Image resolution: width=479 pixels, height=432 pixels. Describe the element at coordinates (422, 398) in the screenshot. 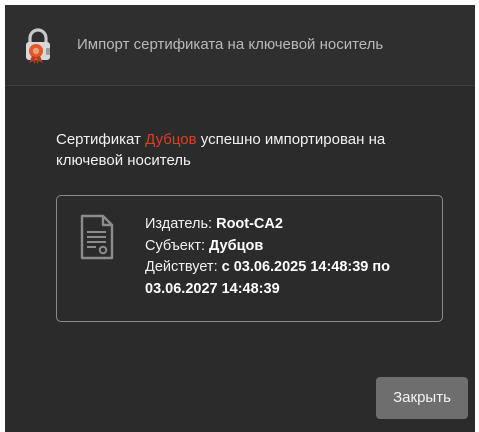

I see `close-button: Закрыть` at that location.